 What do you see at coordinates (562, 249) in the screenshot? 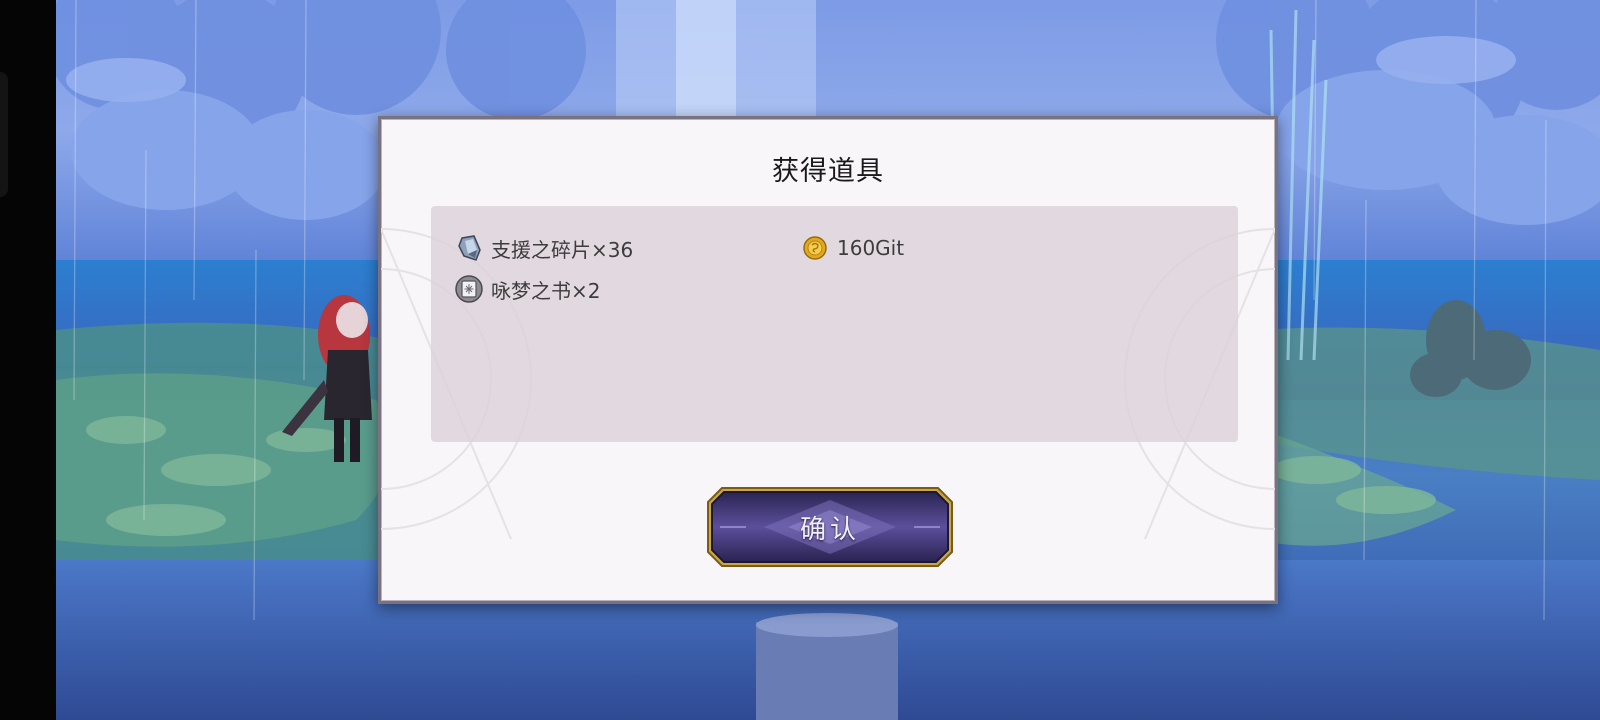
I see `reward-item-label: 支援之碎片×36` at bounding box center [562, 249].